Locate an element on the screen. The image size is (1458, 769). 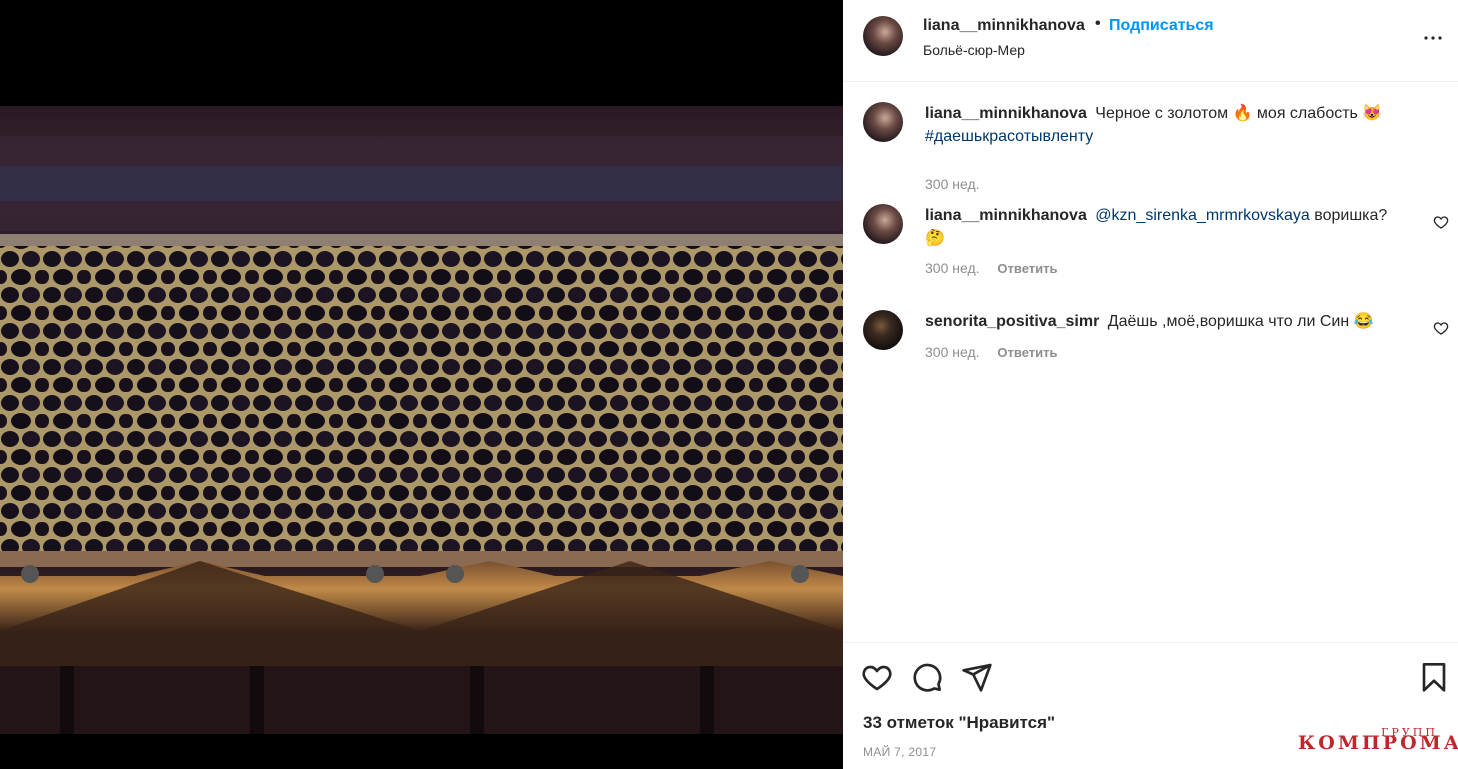
thinking-emoji: 🤔 is located at coordinates (935, 238).